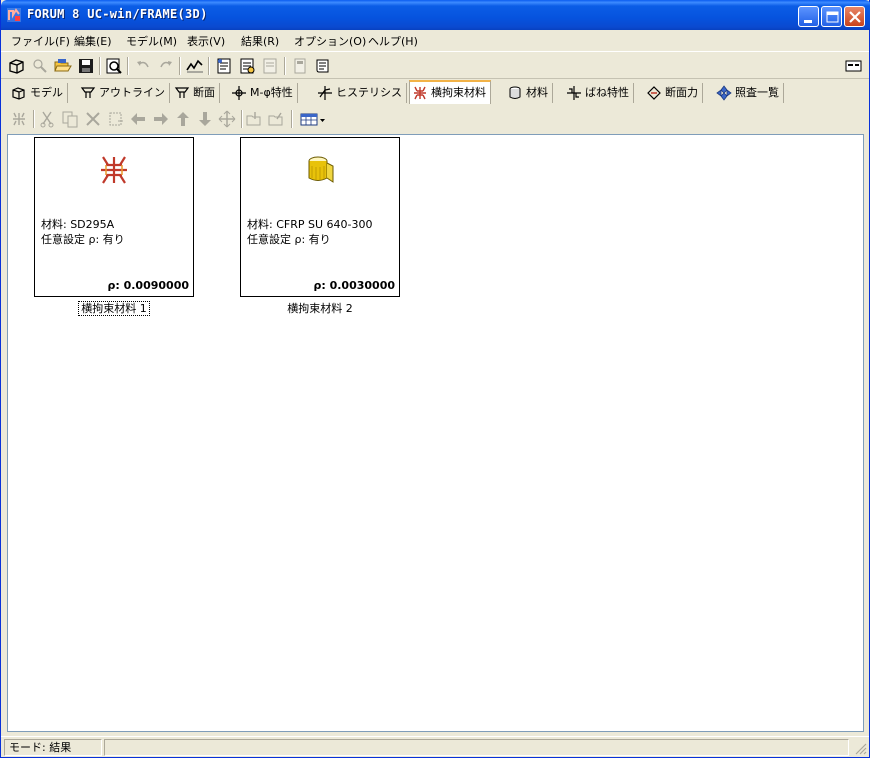 This screenshot has width=870, height=758. Describe the element at coordinates (206, 41) in the screenshot. I see `menu-view: 表示(V)` at that location.